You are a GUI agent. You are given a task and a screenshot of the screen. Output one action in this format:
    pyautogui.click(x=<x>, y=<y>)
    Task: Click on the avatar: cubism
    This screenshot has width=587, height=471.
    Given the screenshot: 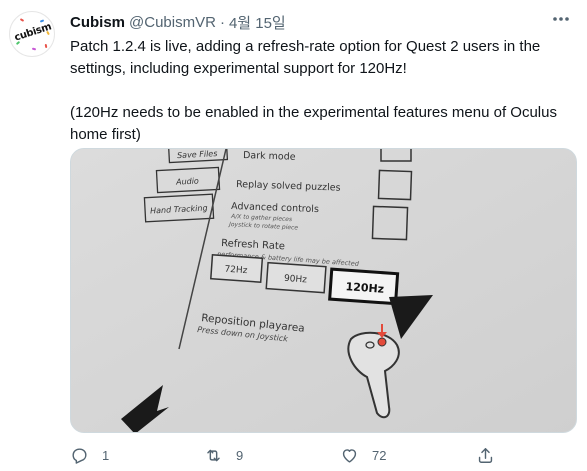 What is the action you would take?
    pyautogui.click(x=32, y=34)
    